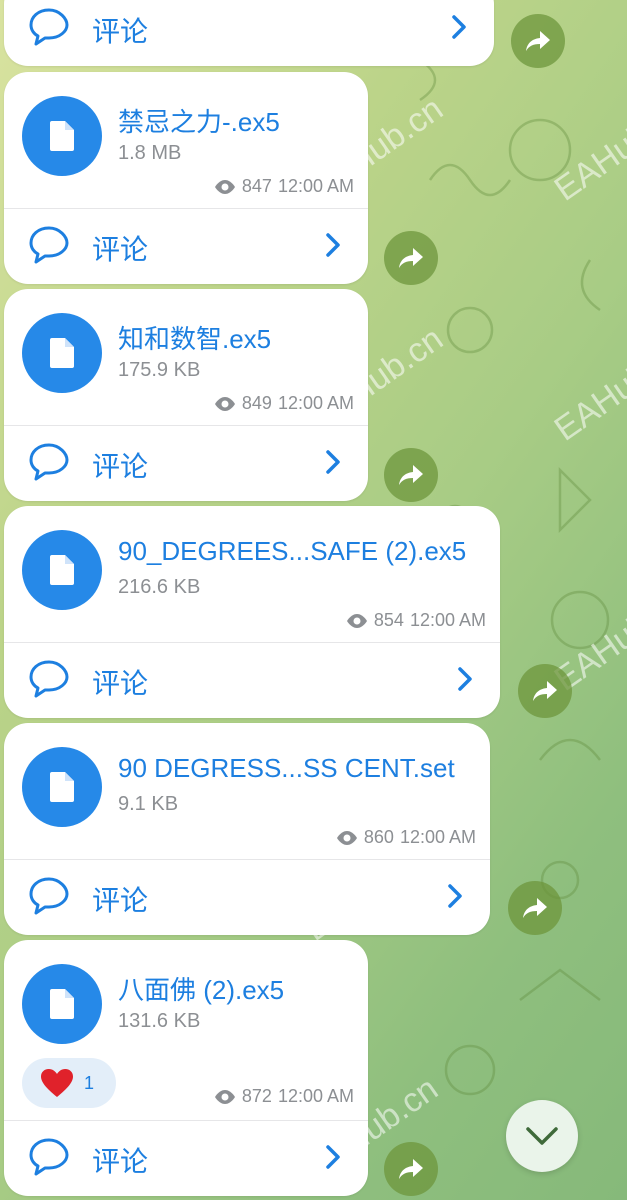 The width and height of the screenshot is (627, 1200). What do you see at coordinates (159, 370) in the screenshot?
I see `file-size: 175.9 KB` at bounding box center [159, 370].